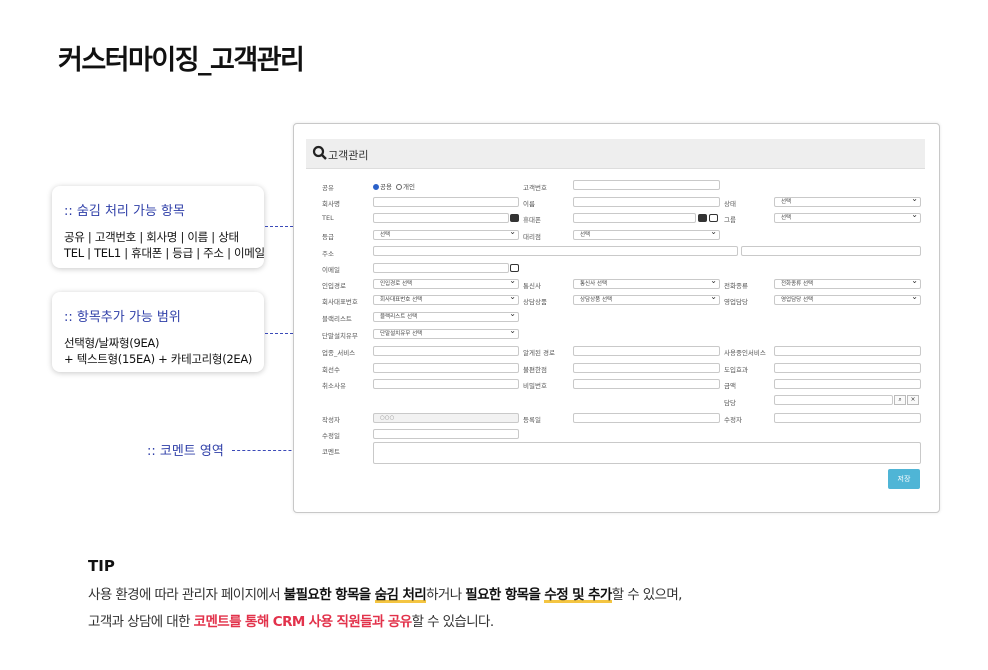 This screenshot has height=670, width=988. What do you see at coordinates (158, 359) in the screenshot?
I see `callout-line: + 텍스트형(15EA) + 카테고리형(2EA)` at bounding box center [158, 359].